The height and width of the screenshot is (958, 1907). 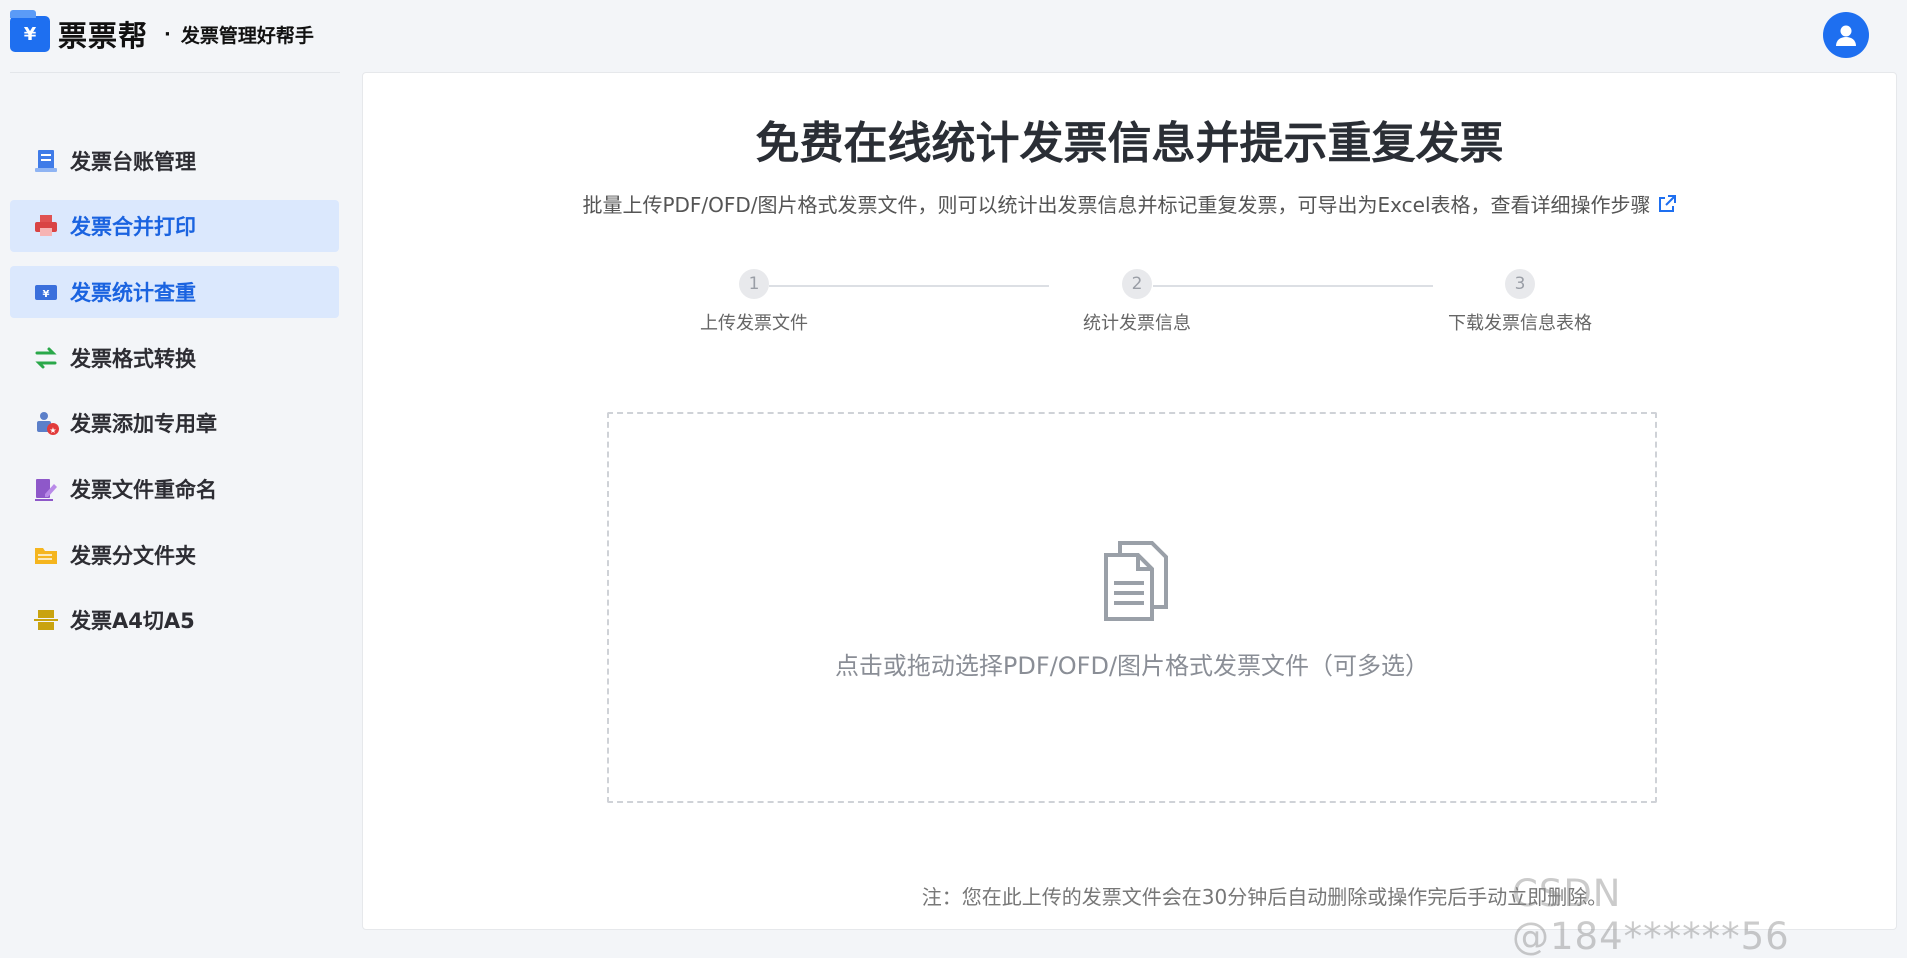 I want to click on sidebar-item-statistics: ¥ 发票统计查重, so click(x=174, y=292).